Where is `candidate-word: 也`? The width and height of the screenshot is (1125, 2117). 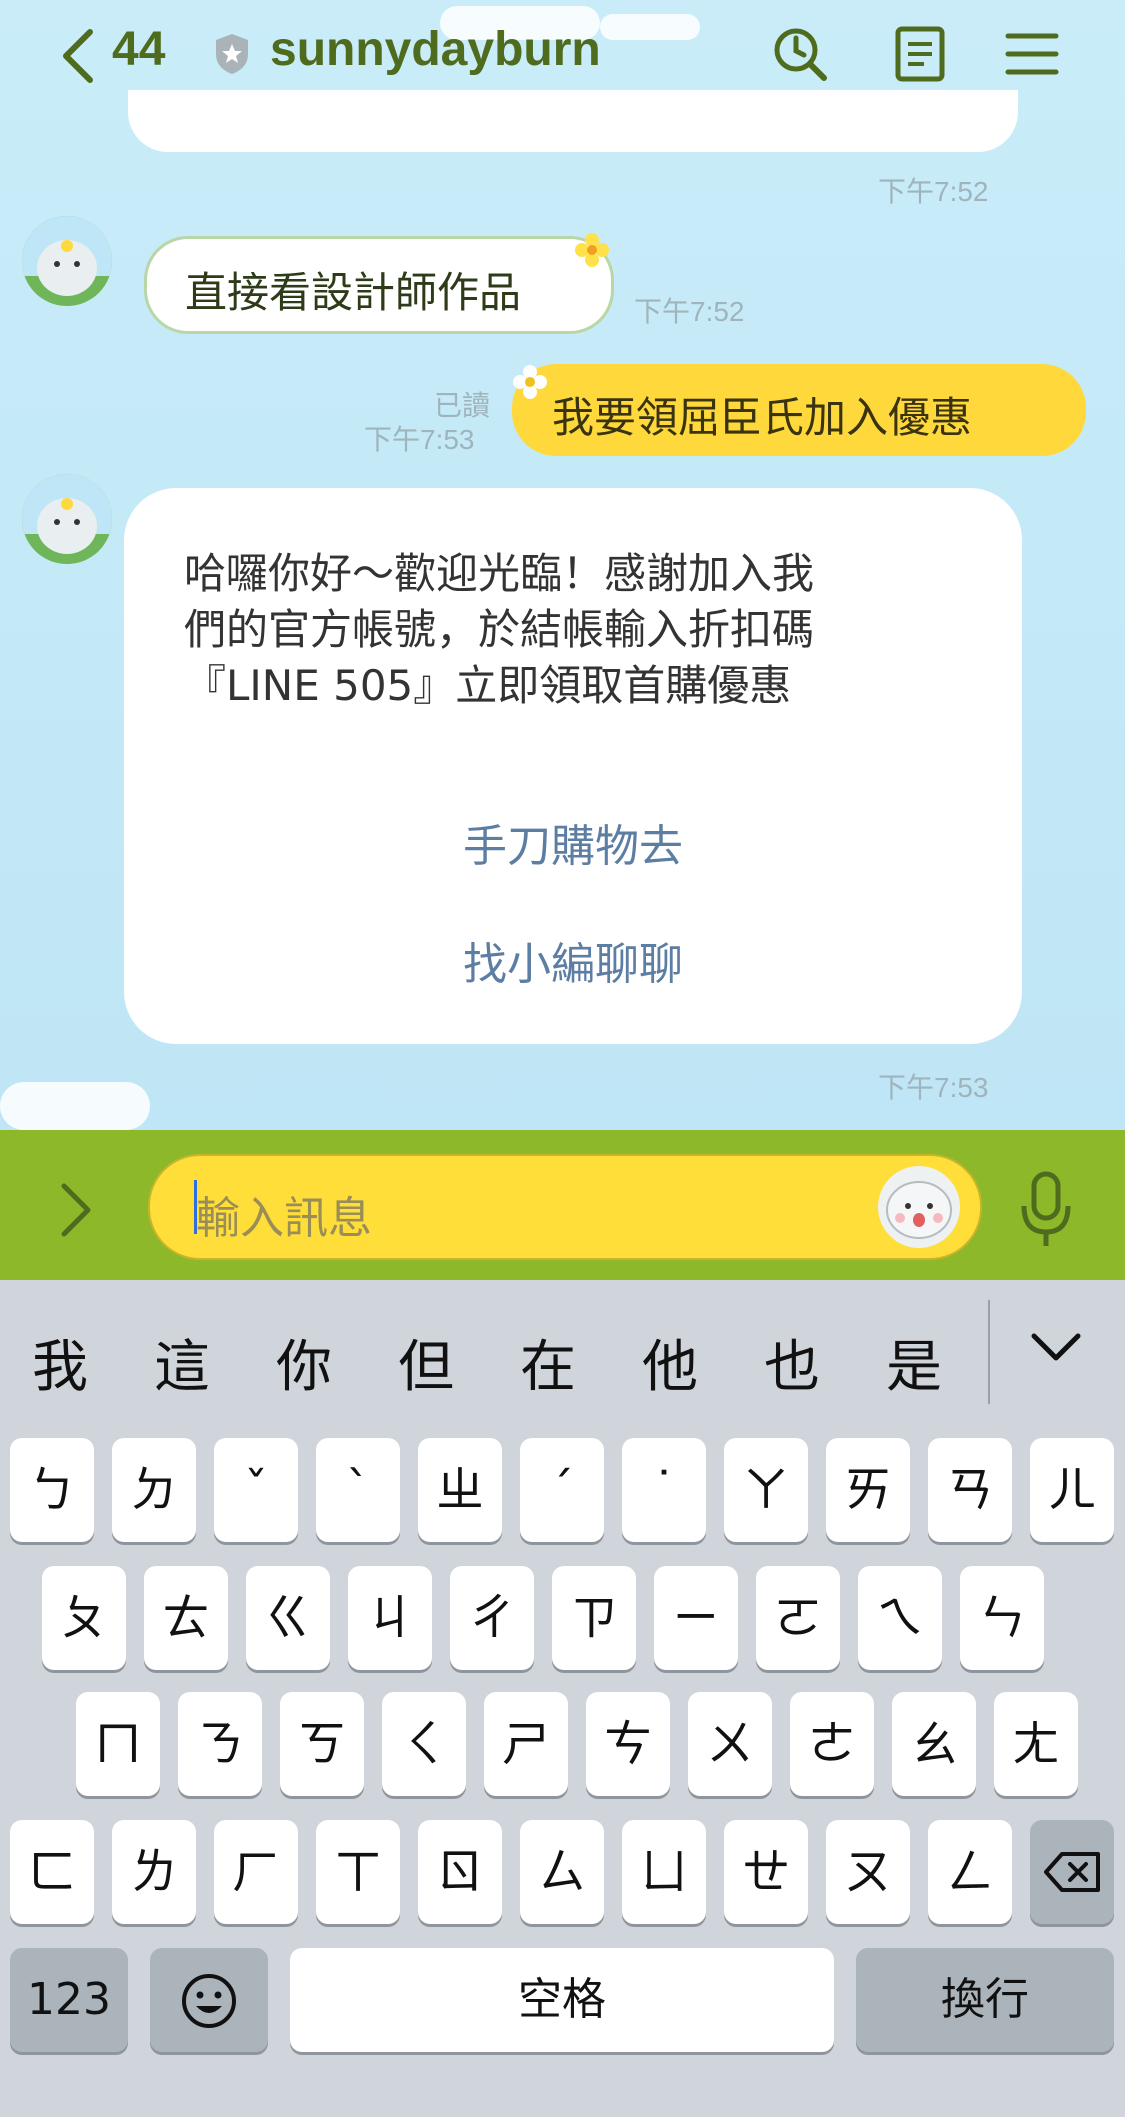 candidate-word: 也 is located at coordinates (792, 1362).